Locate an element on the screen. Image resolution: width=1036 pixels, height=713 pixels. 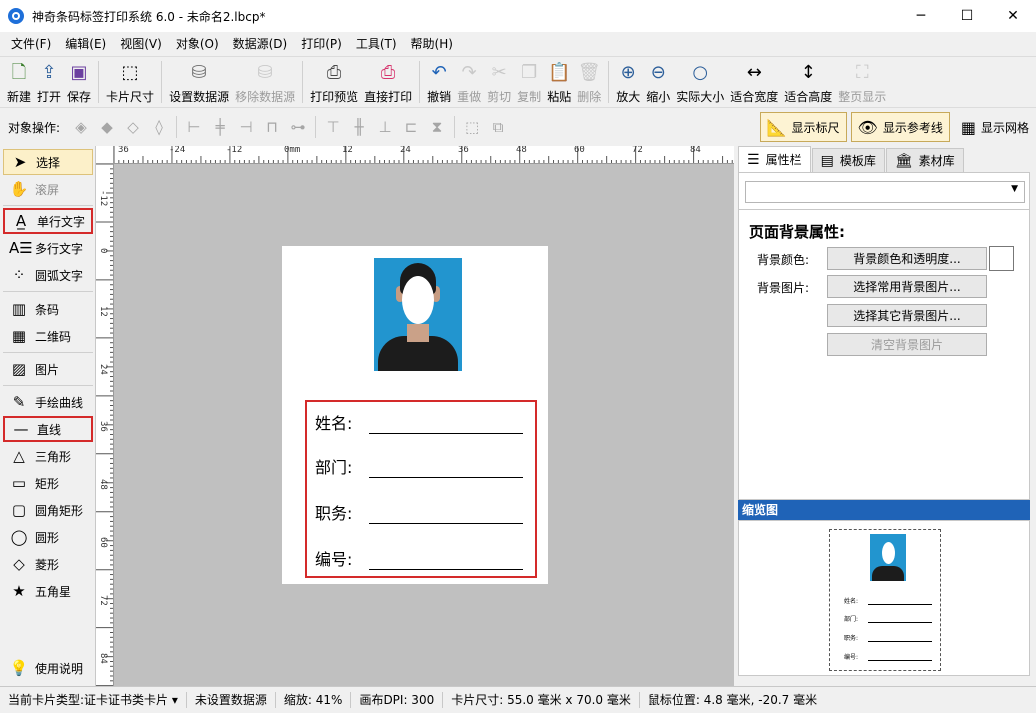
zoom-in-button: ⊕ 放大 is located at coordinates (628, 82).